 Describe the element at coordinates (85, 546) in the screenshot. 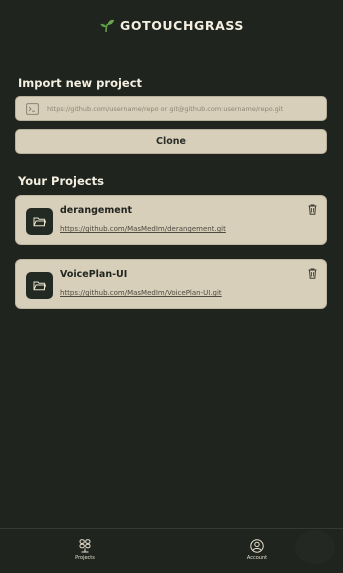

I see `projects-nav-icon` at that location.